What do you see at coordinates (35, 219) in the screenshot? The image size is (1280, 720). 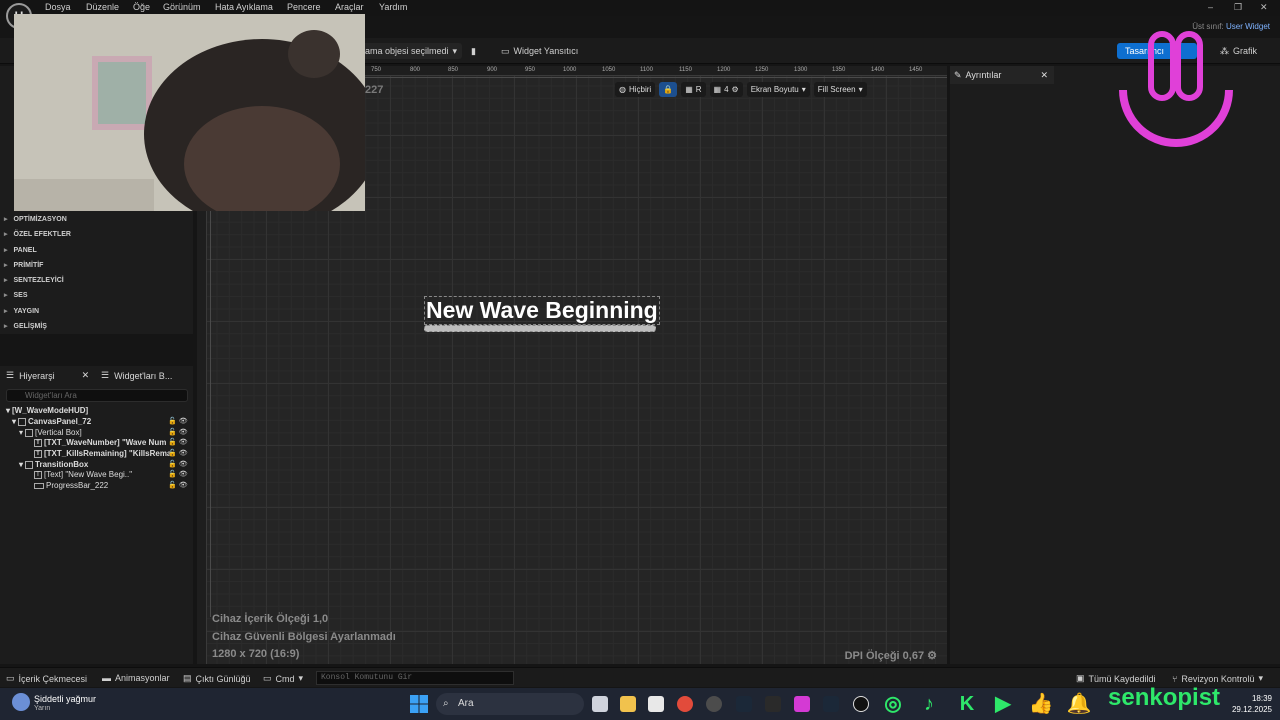 I see `palette-category: ▸ OPTİMİZASYON` at bounding box center [35, 219].